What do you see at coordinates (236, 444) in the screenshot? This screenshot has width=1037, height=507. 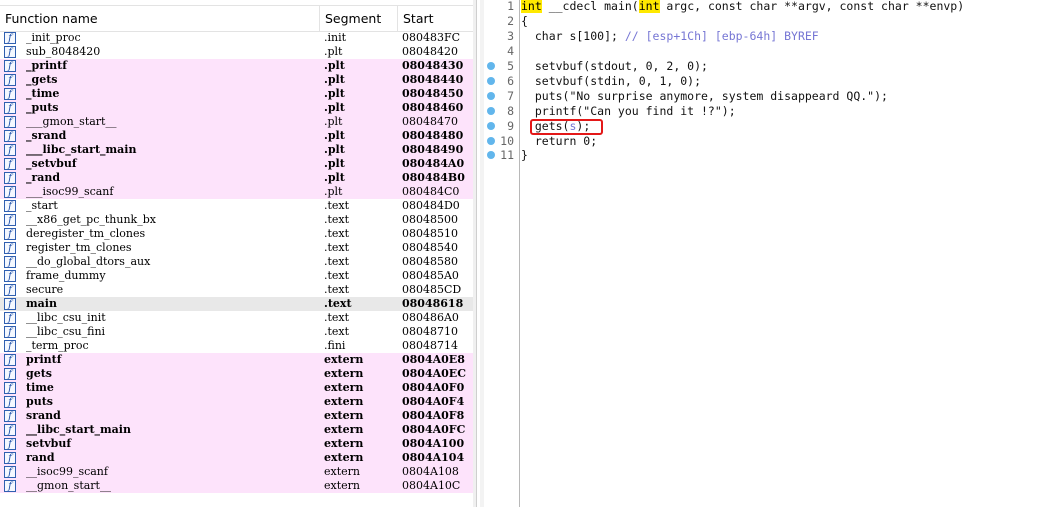 I see `function-row: f setvbuf extern 0804A100` at bounding box center [236, 444].